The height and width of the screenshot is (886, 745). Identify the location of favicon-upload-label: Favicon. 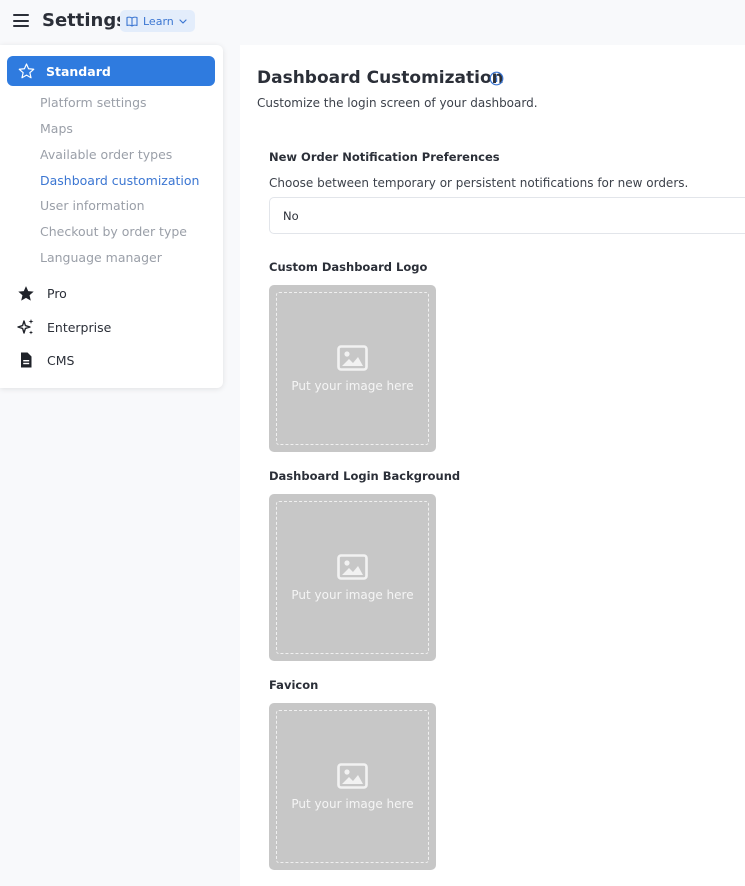
(294, 685).